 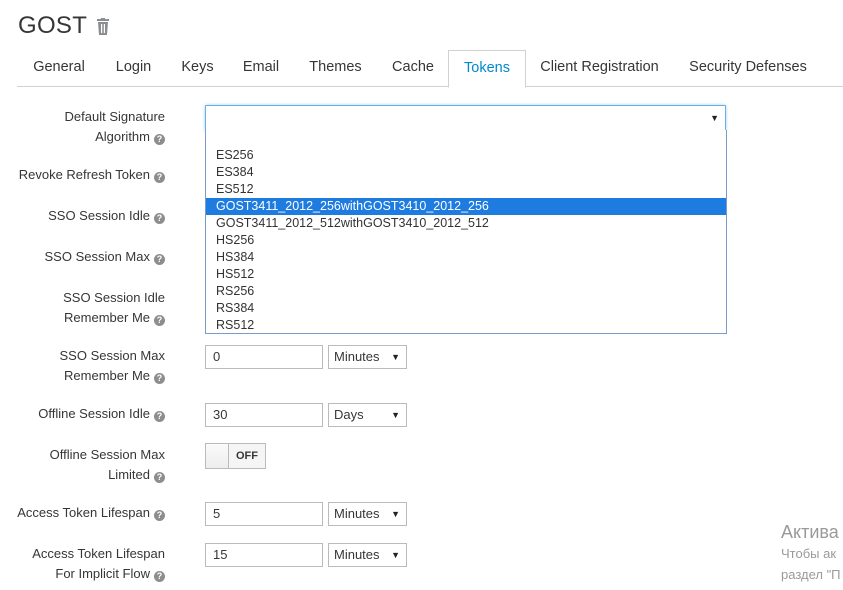 I want to click on label-line: SSO Session Max, so click(x=112, y=355).